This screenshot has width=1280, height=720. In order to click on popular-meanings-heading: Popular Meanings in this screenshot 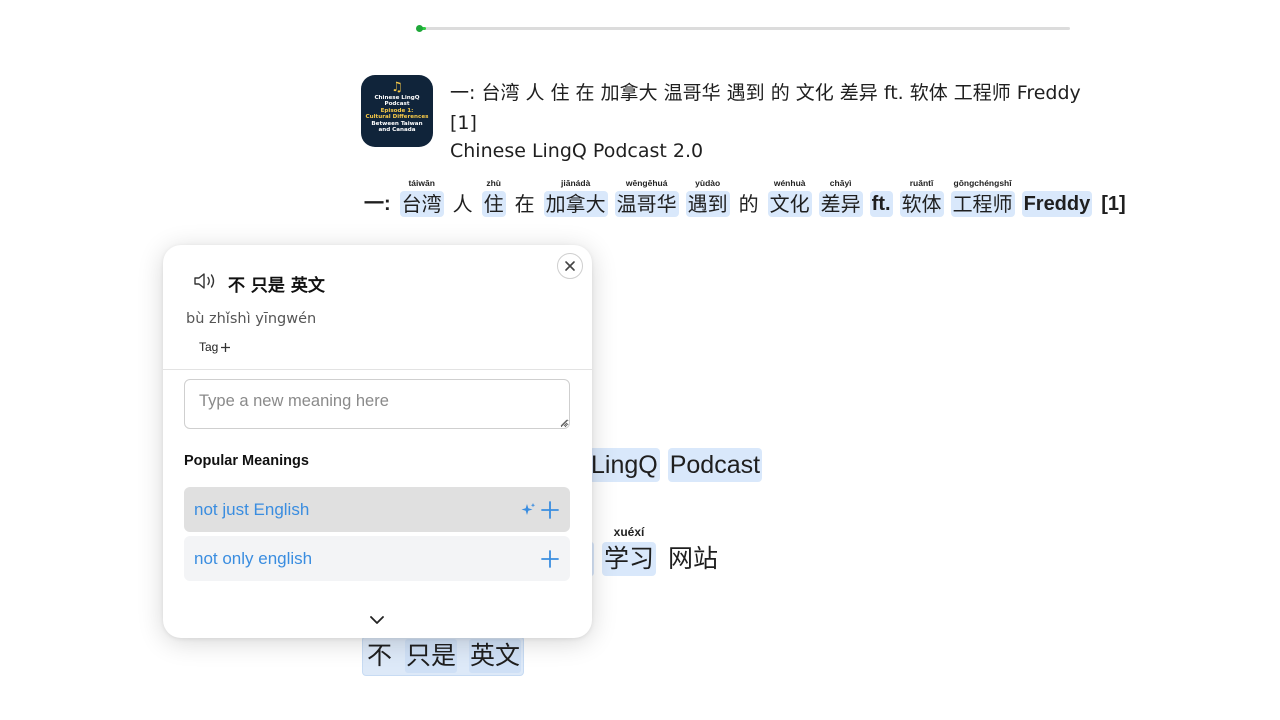, I will do `click(246, 461)`.